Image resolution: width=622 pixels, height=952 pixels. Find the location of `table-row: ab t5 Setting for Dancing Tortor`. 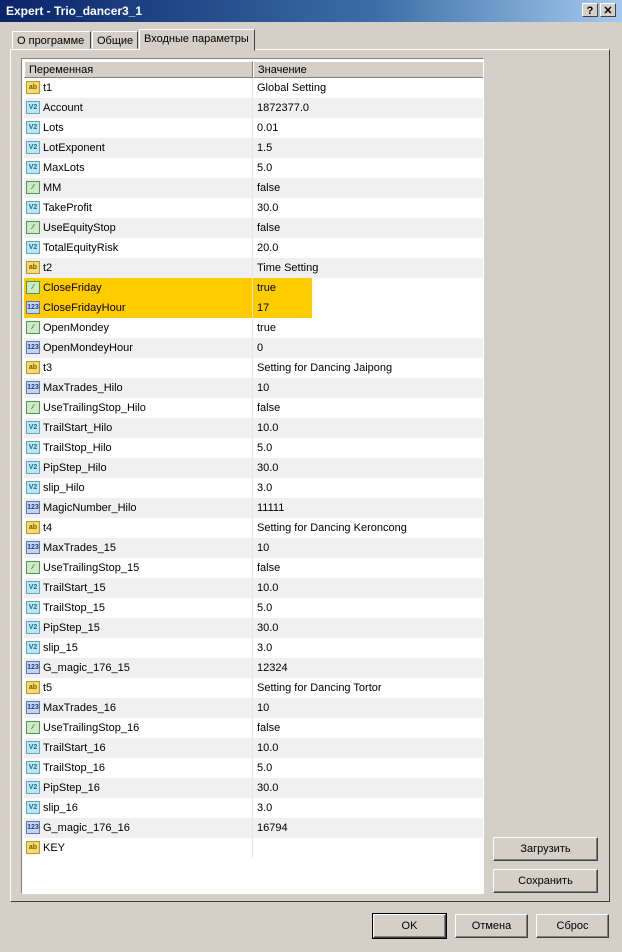

table-row: ab t5 Setting for Dancing Tortor is located at coordinates (253, 688).